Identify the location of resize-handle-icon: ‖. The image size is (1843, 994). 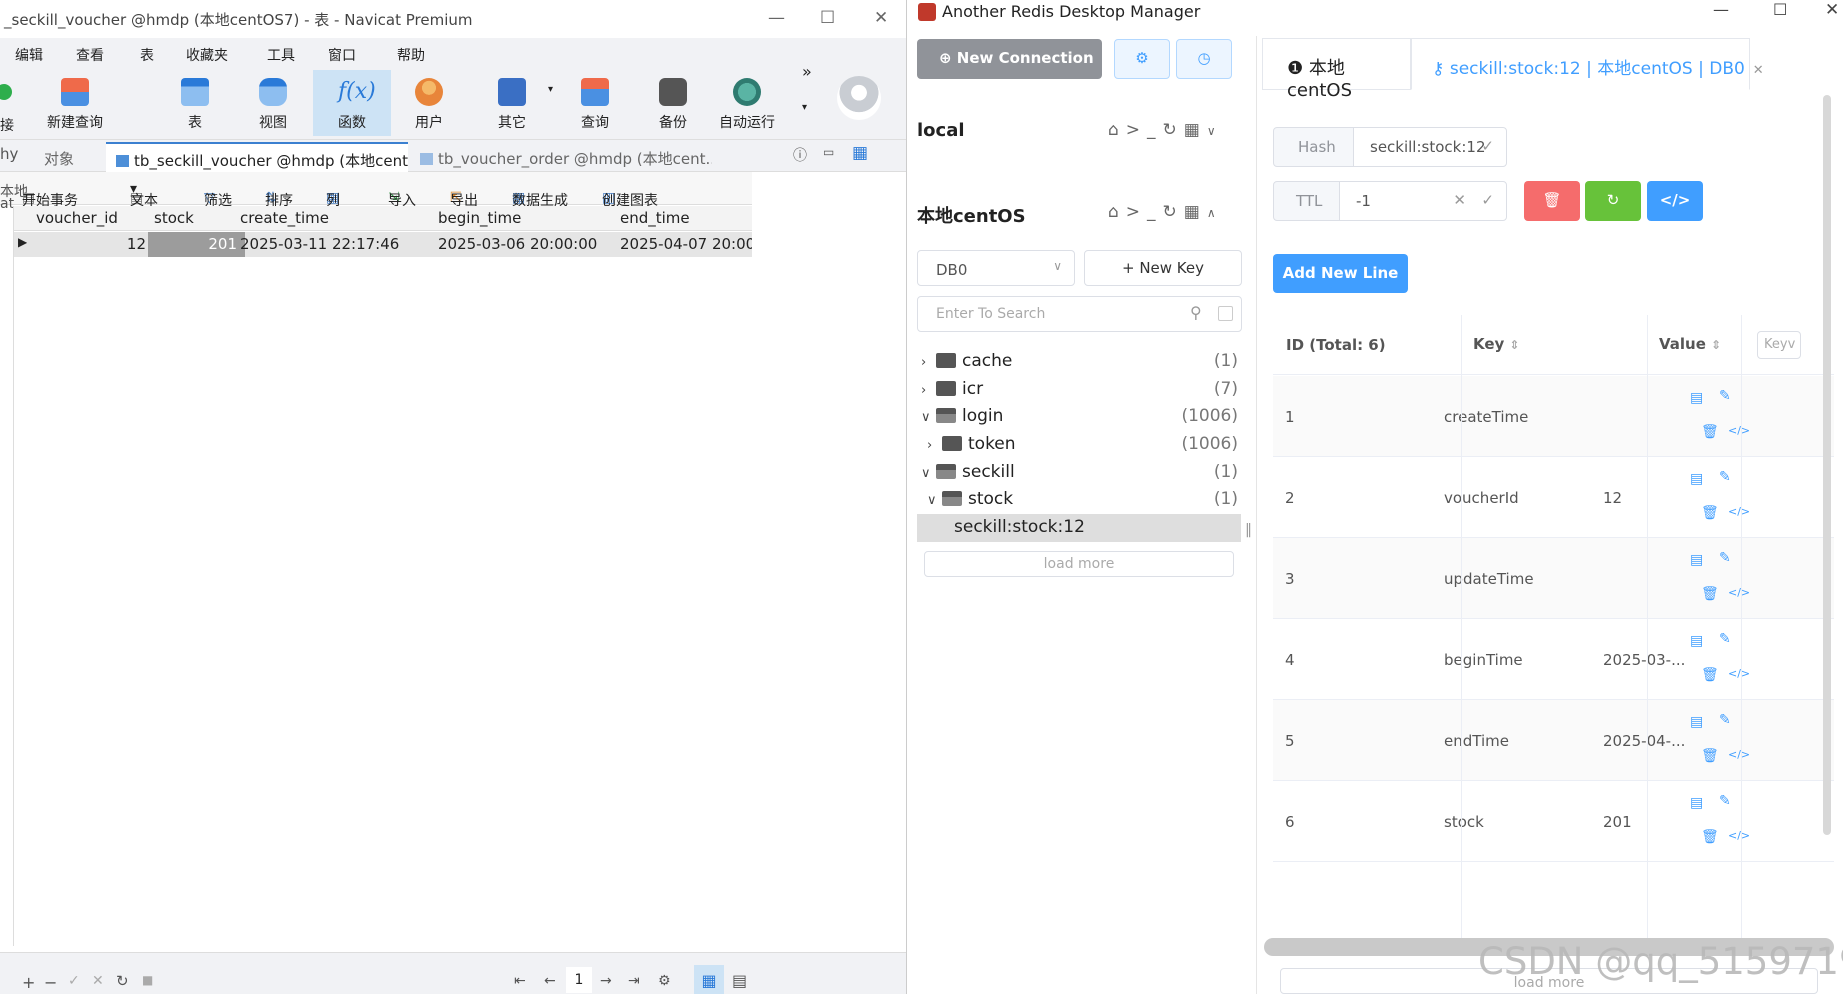
(1248, 530).